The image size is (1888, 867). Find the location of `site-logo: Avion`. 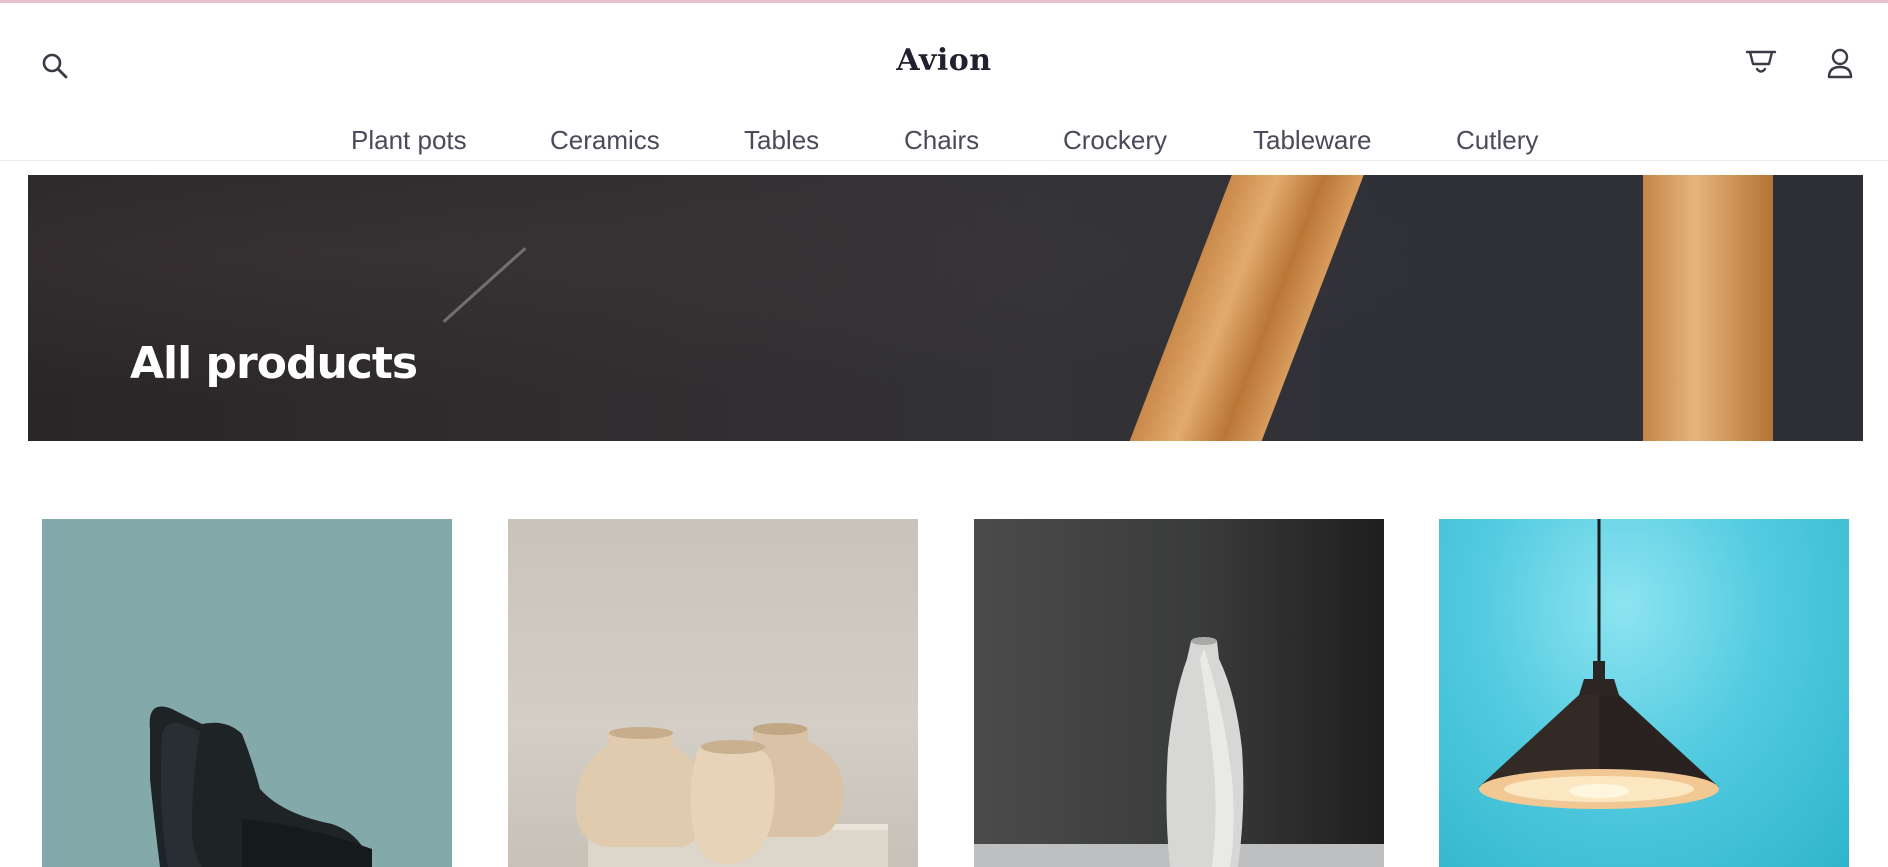

site-logo: Avion is located at coordinates (944, 60).